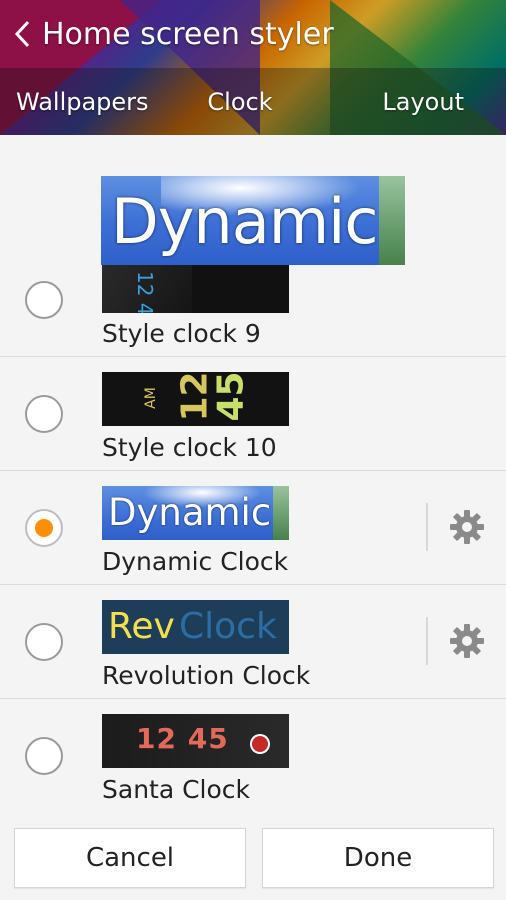 This screenshot has width=506, height=900. I want to click on title-bar: Home screen styler, so click(253, 34).